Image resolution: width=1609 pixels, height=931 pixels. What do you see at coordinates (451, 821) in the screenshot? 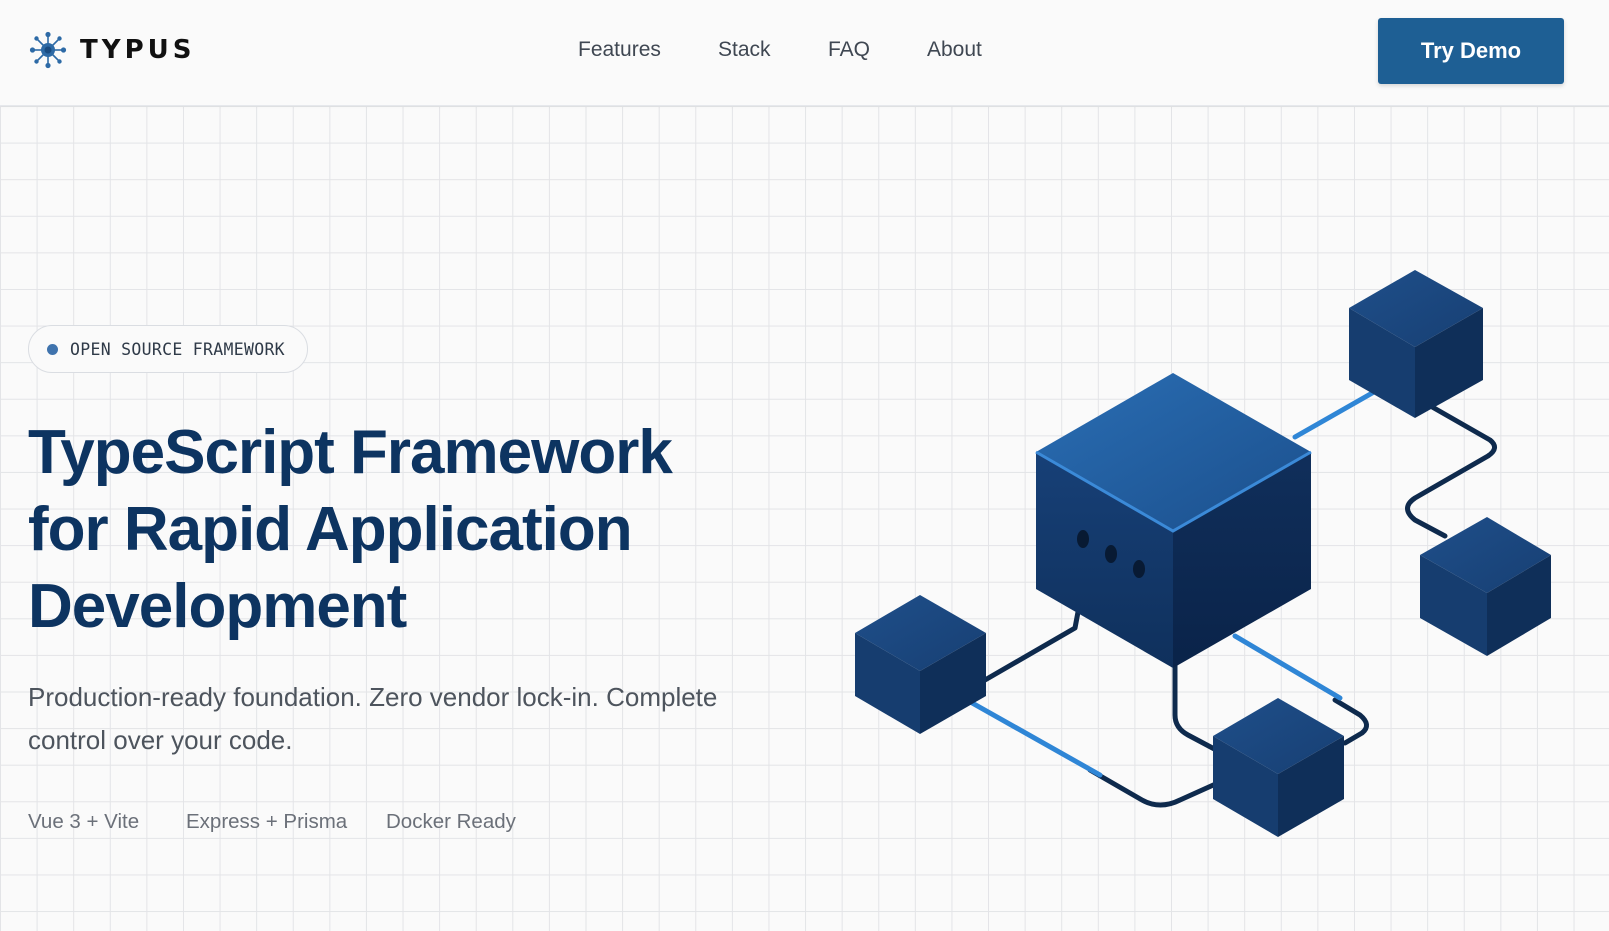
I see `tag-docker-ready: Docker Ready` at bounding box center [451, 821].